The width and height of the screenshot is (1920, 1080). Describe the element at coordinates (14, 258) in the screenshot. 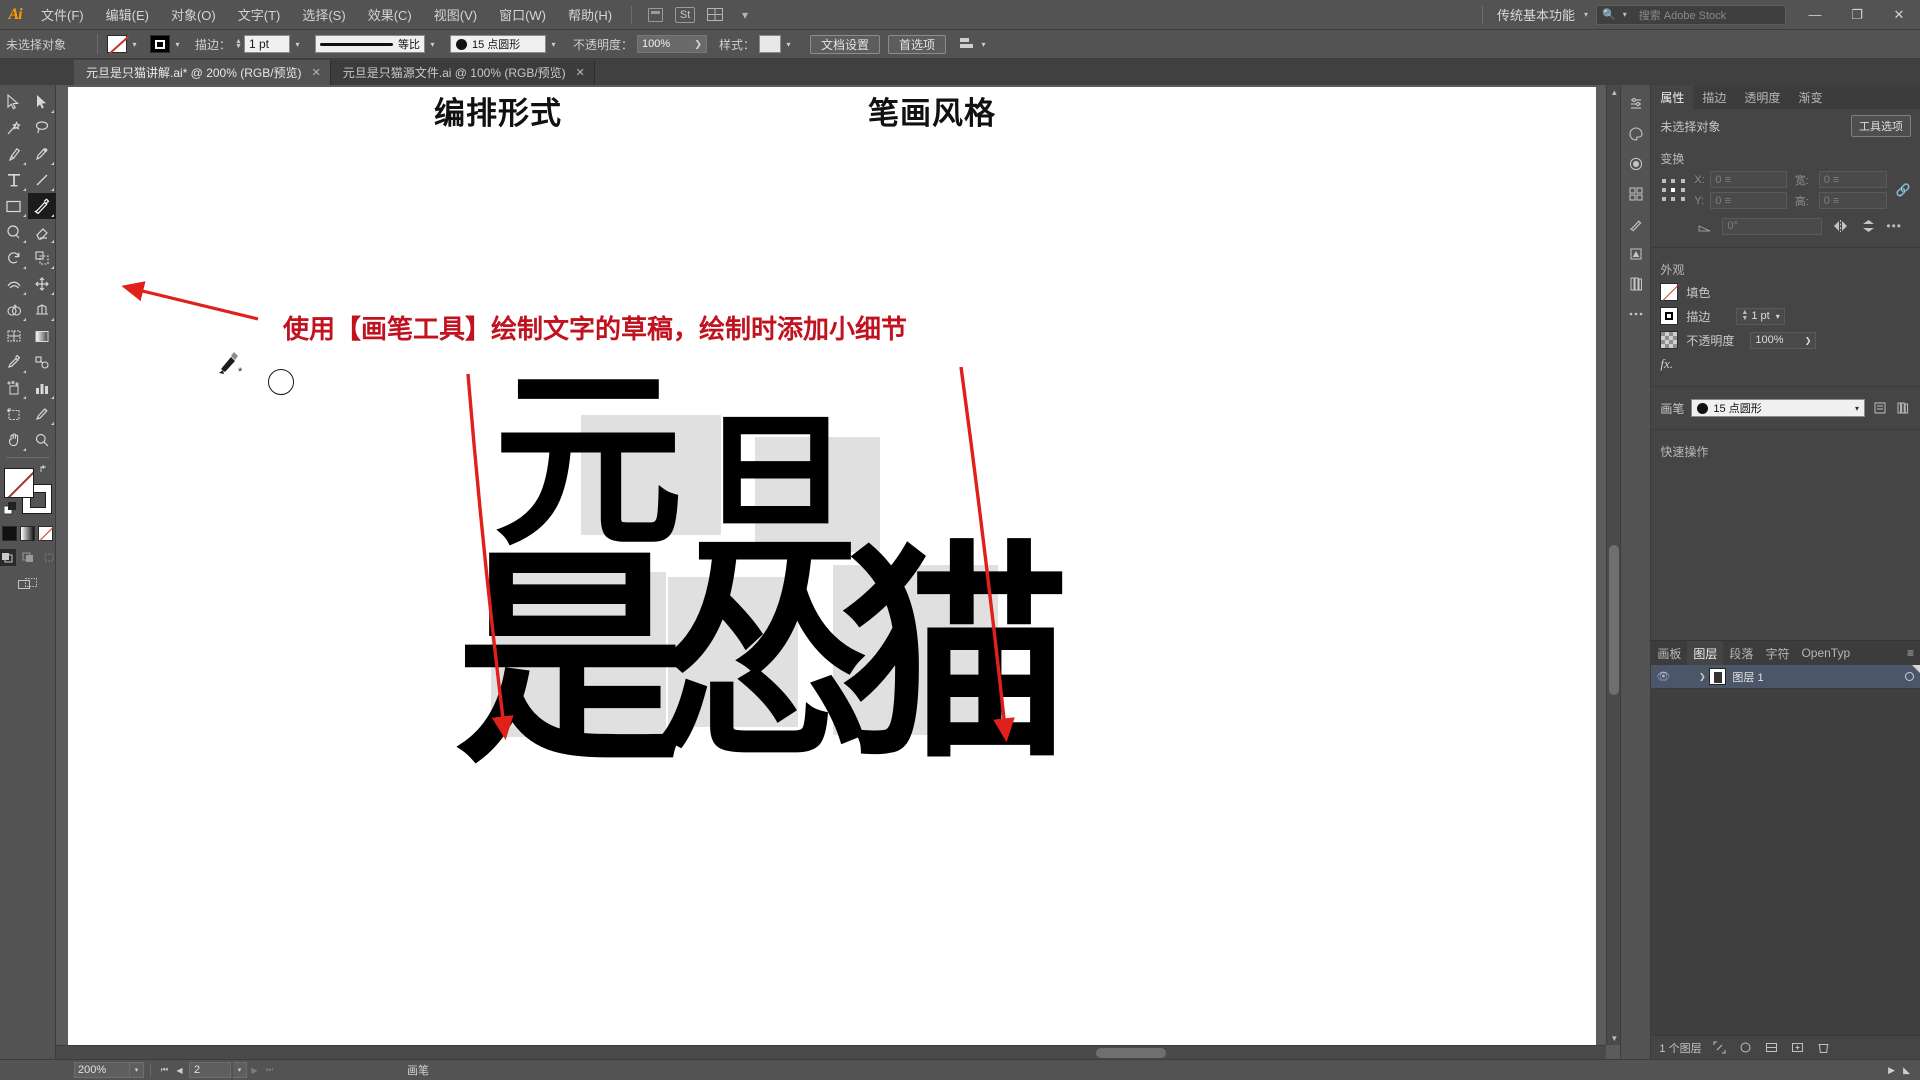

I see `rotate-tool` at that location.